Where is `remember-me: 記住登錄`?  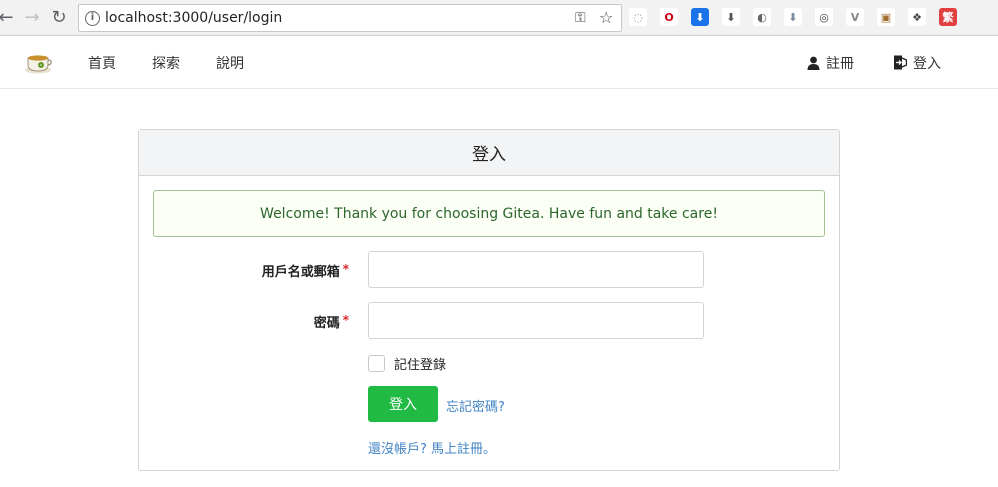 remember-me: 記住登錄 is located at coordinates (407, 363).